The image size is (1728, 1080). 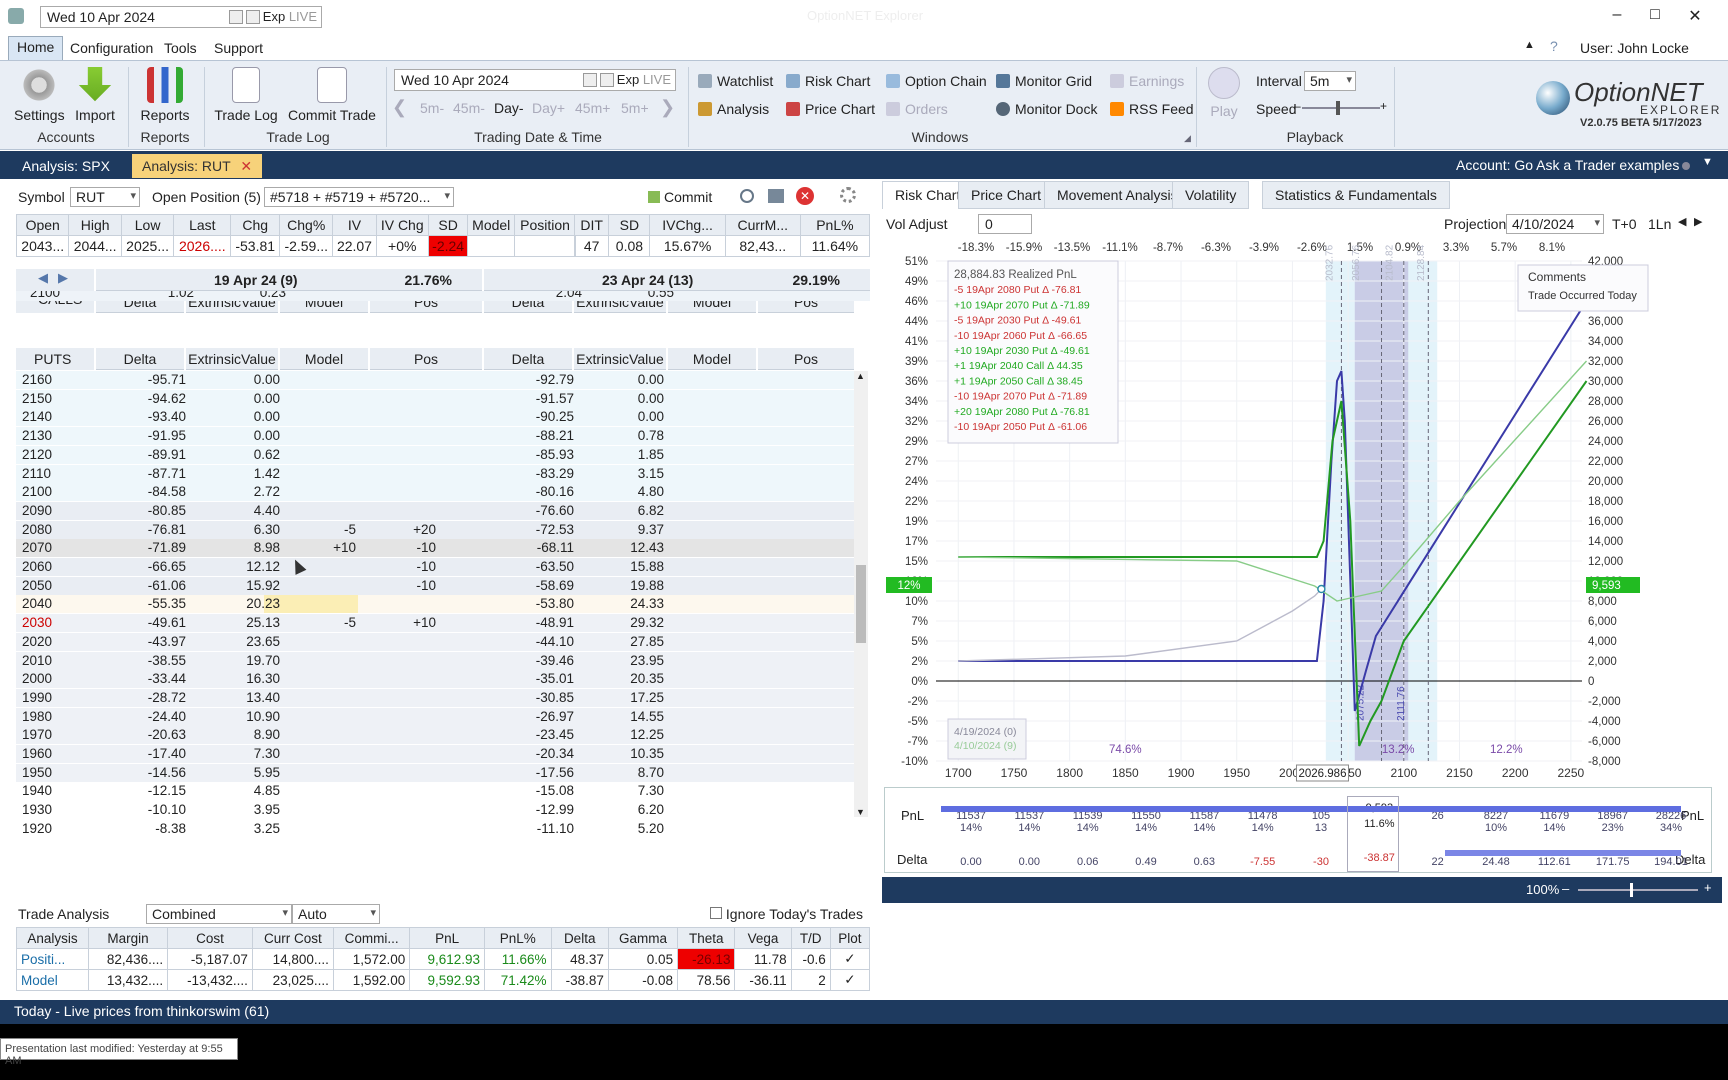 I want to click on puts-col-header: Delta, so click(x=140, y=359).